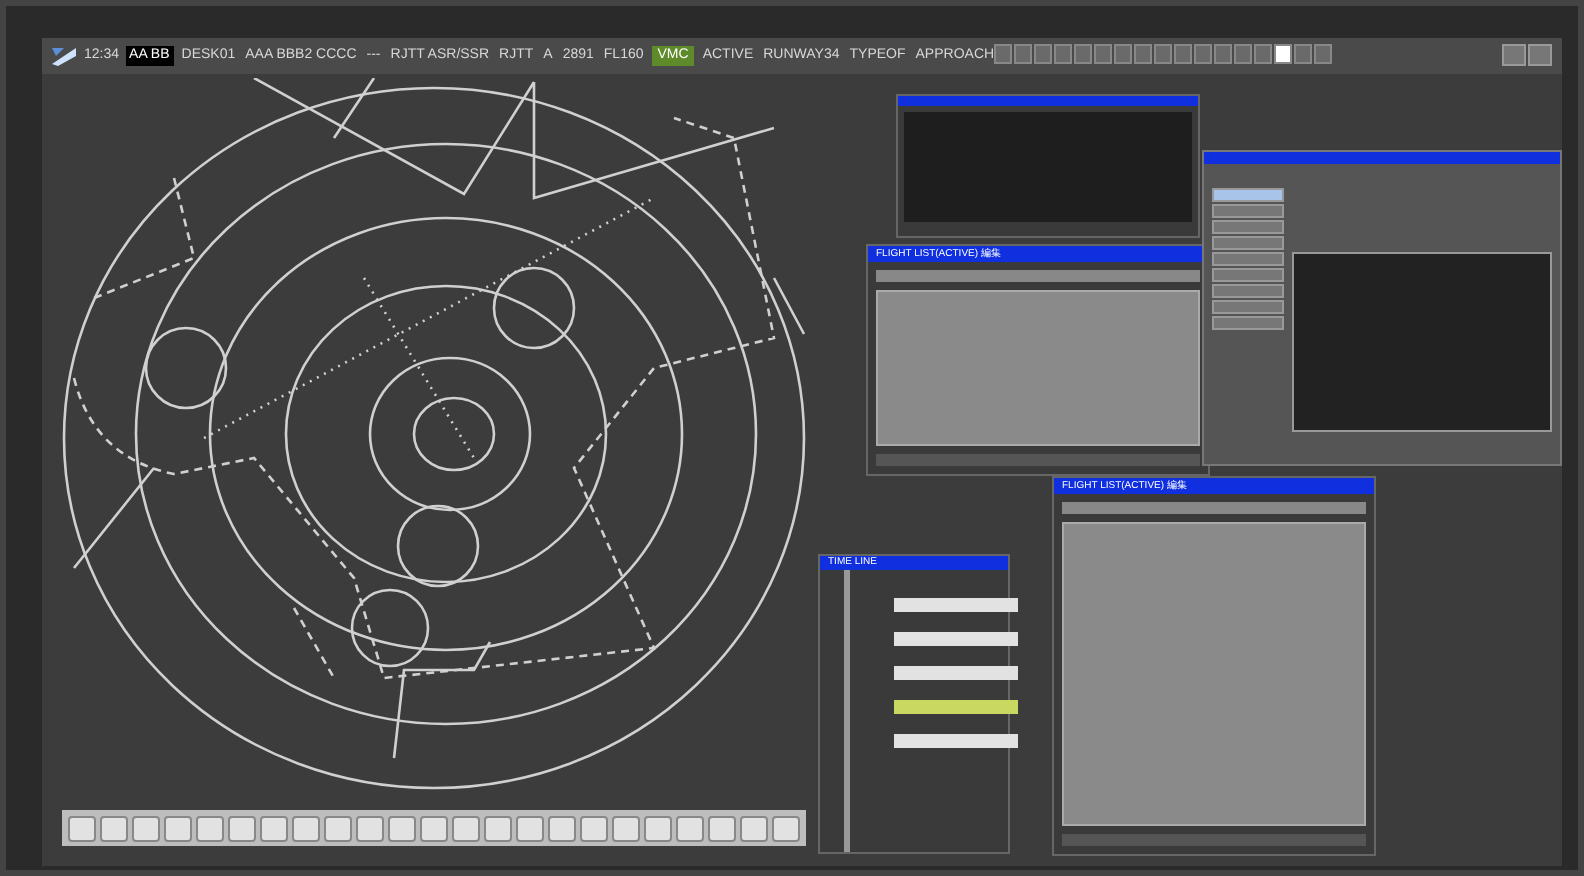 Image resolution: width=1584 pixels, height=876 pixels. What do you see at coordinates (64, 56) in the screenshot?
I see `logo-icon` at bounding box center [64, 56].